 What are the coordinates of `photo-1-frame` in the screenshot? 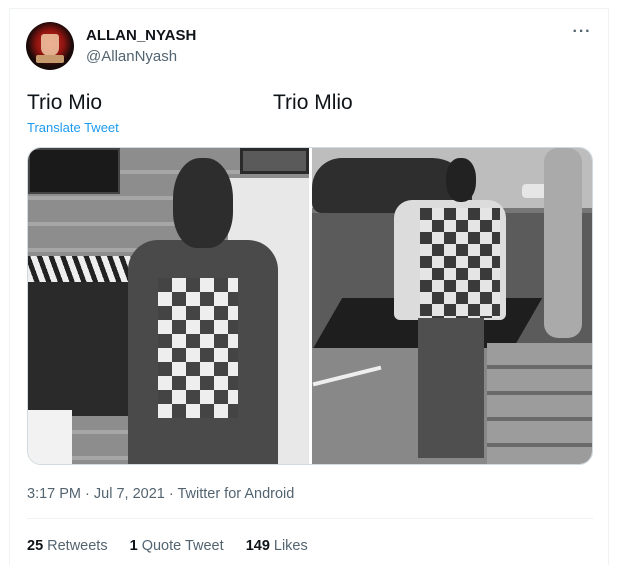 It's located at (274, 161).